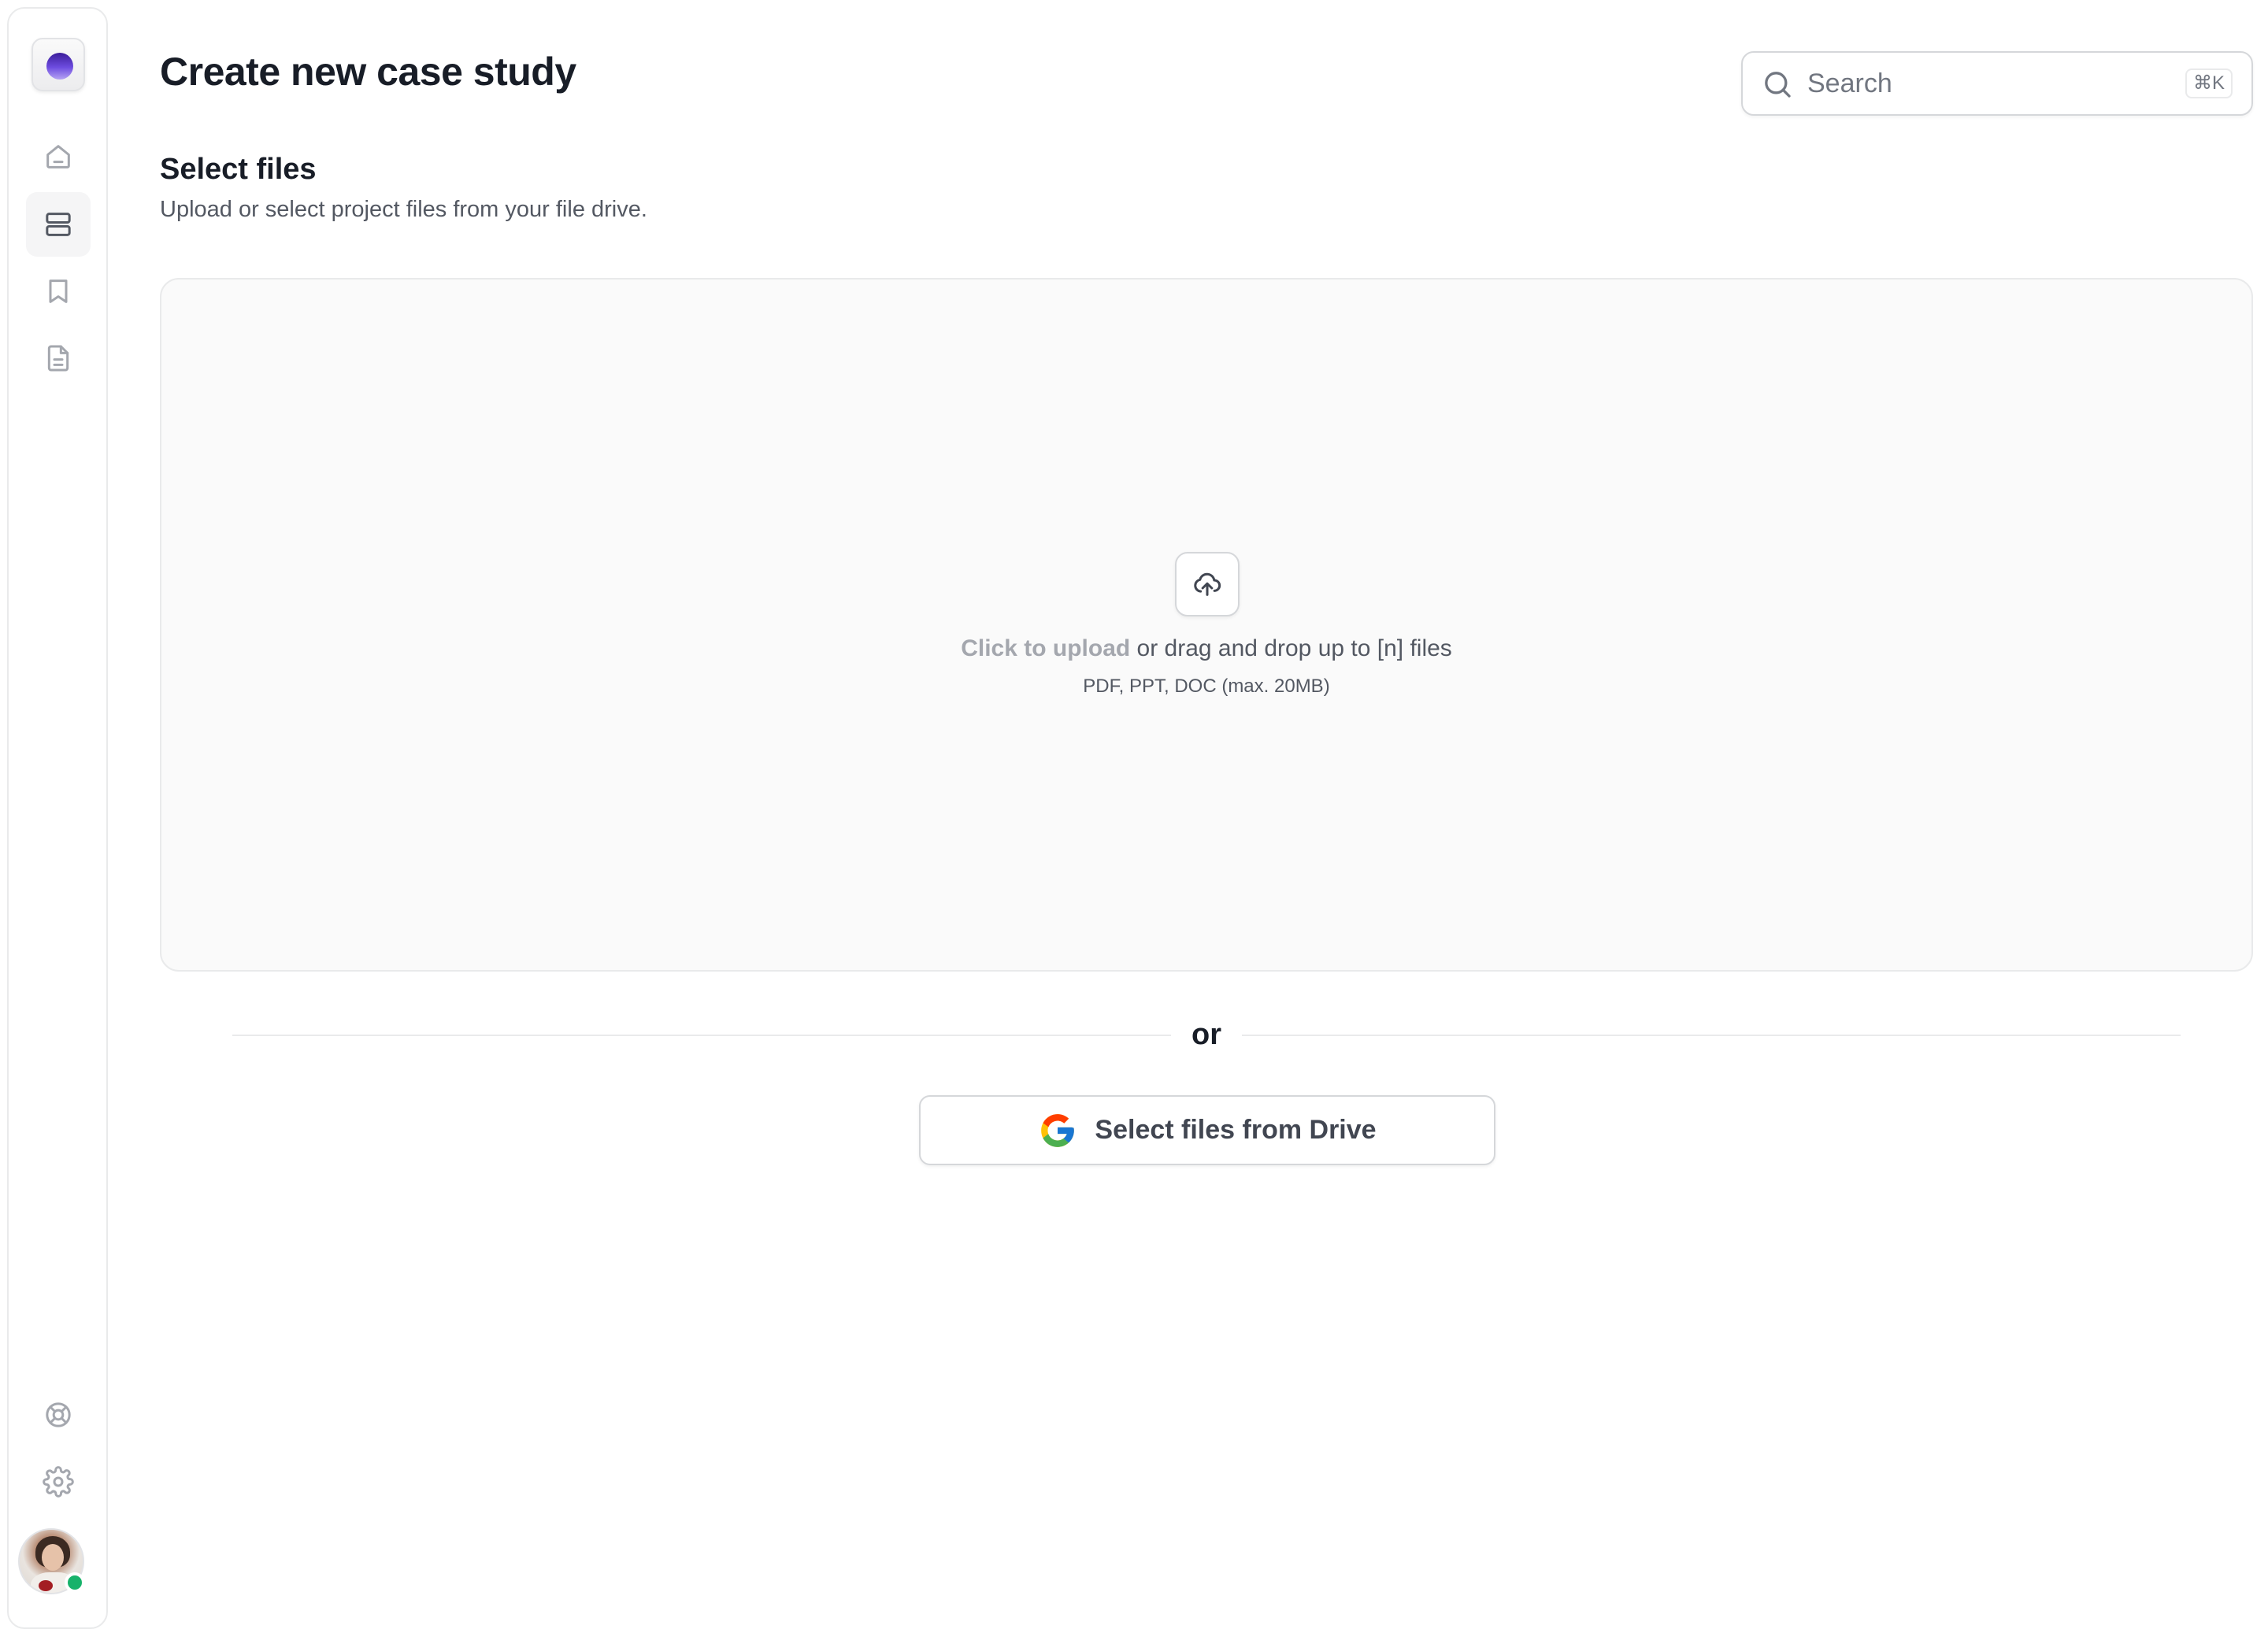 The height and width of the screenshot is (1629, 2268). I want to click on sidebar-item-documents, so click(58, 358).